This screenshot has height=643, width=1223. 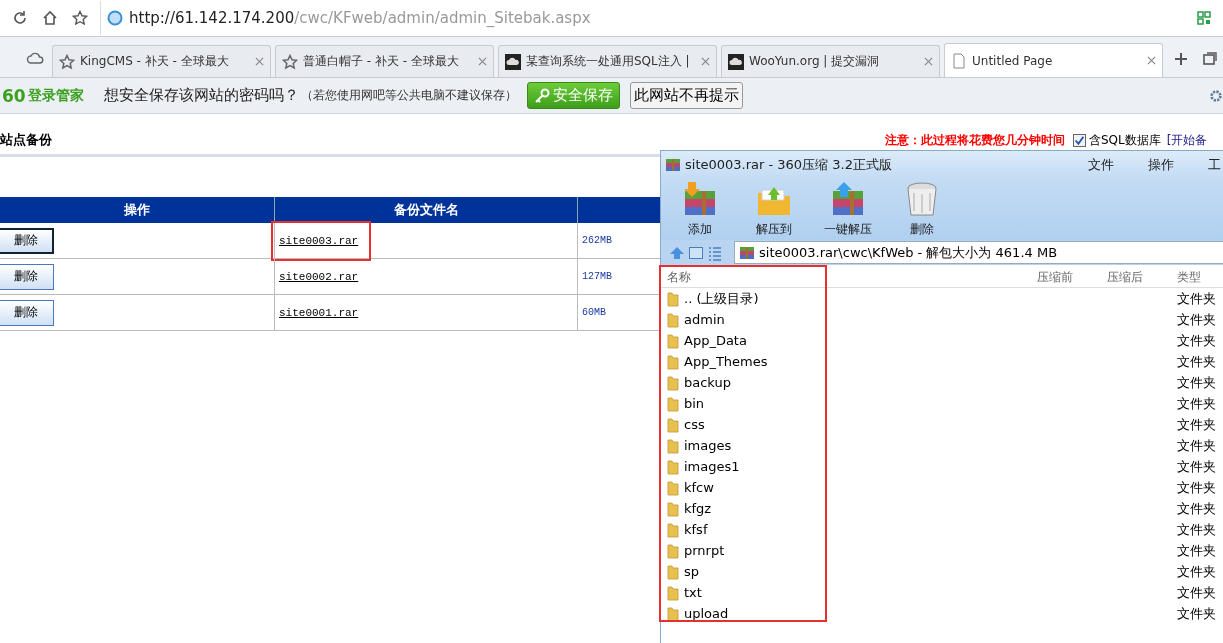 I want to click on browser-tab: 某查询系统一处通用SQL注入 |, so click(x=607, y=61).